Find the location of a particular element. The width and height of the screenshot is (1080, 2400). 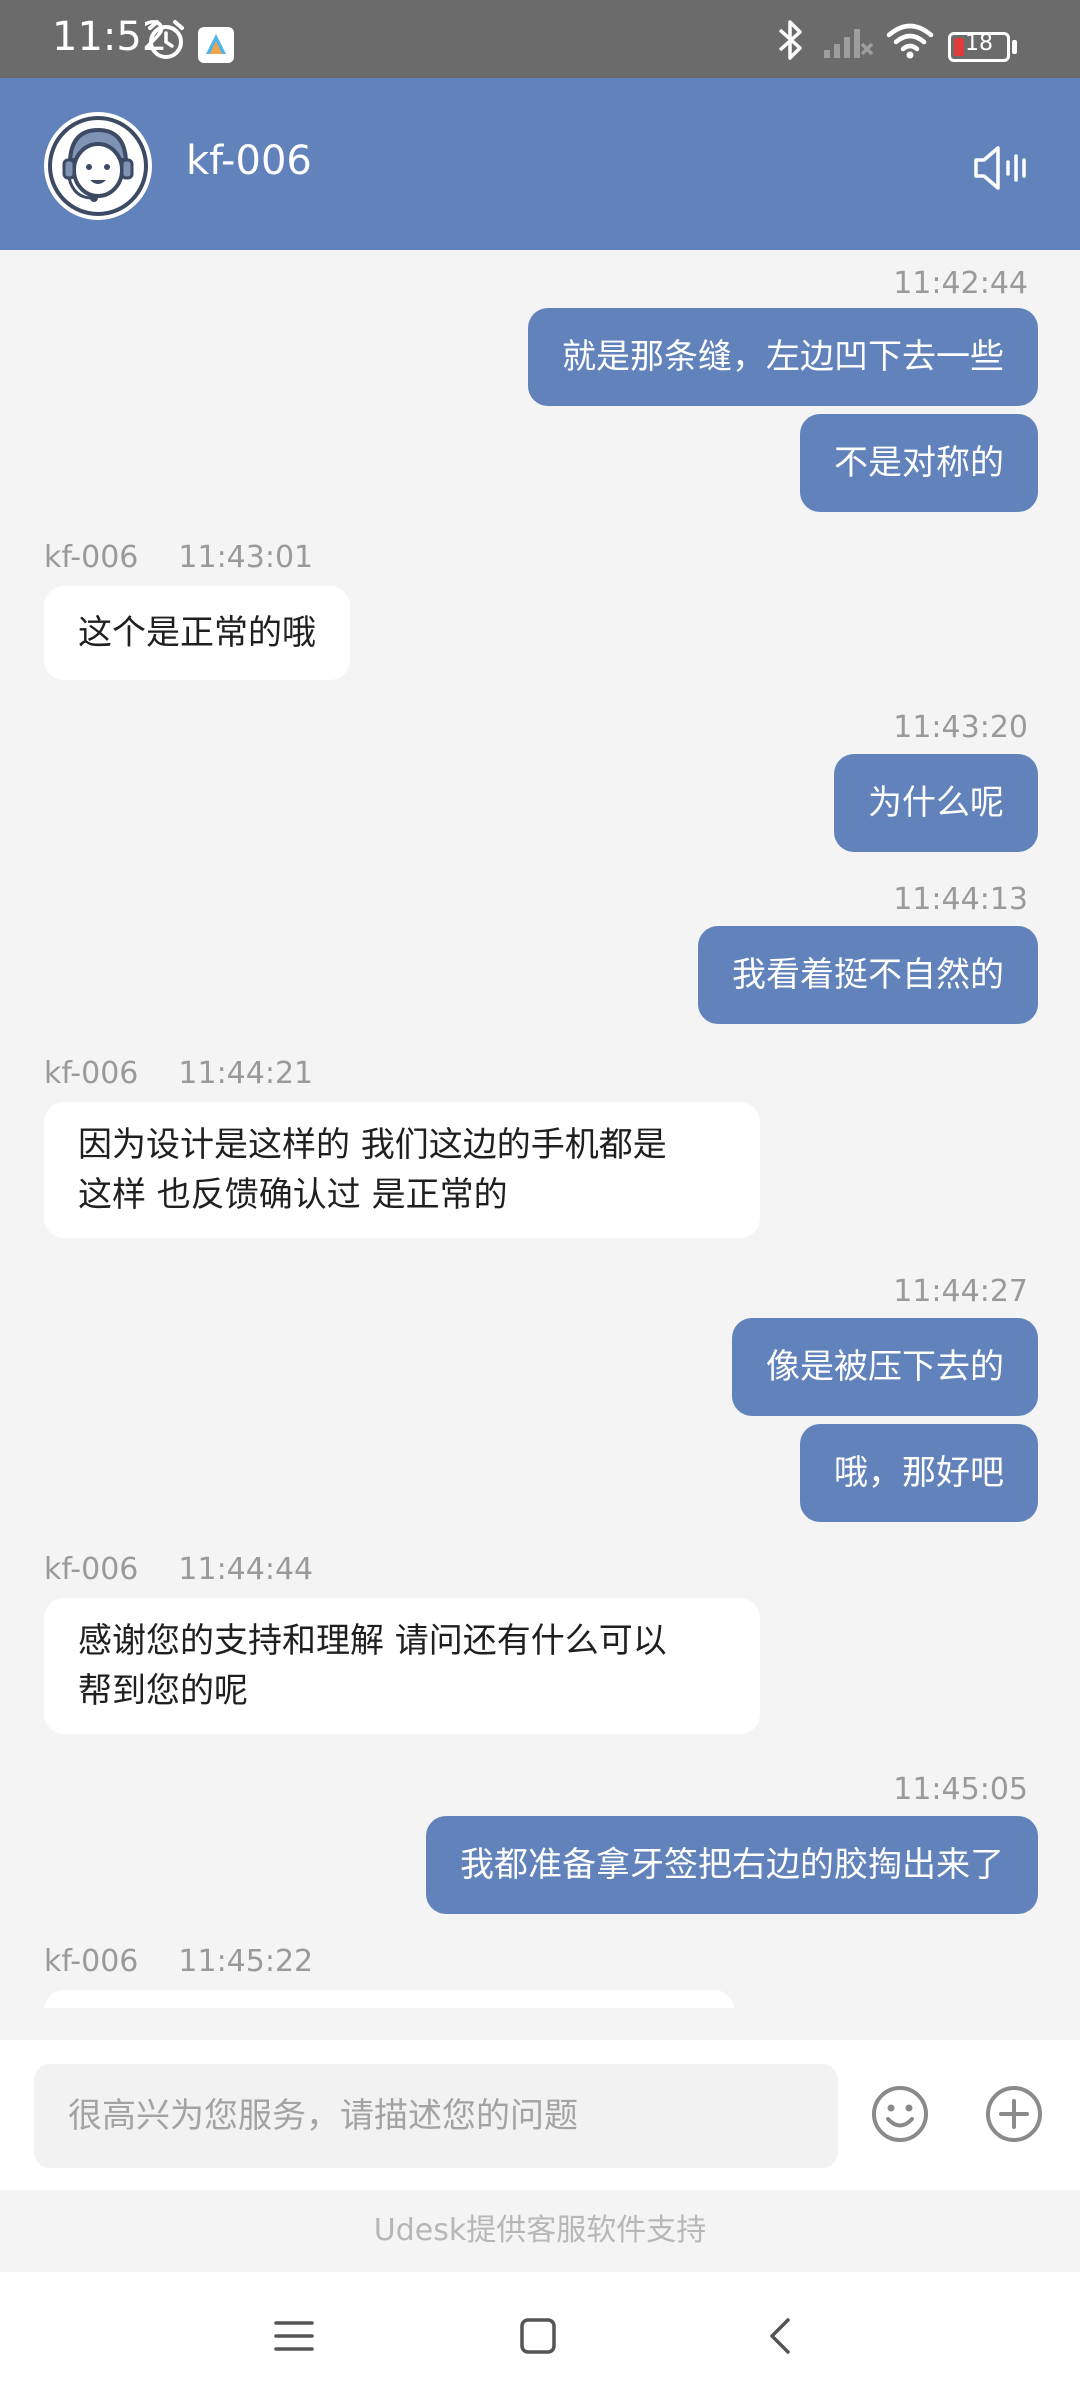

message-timestamp: 11:44:21 is located at coordinates (246, 1073).